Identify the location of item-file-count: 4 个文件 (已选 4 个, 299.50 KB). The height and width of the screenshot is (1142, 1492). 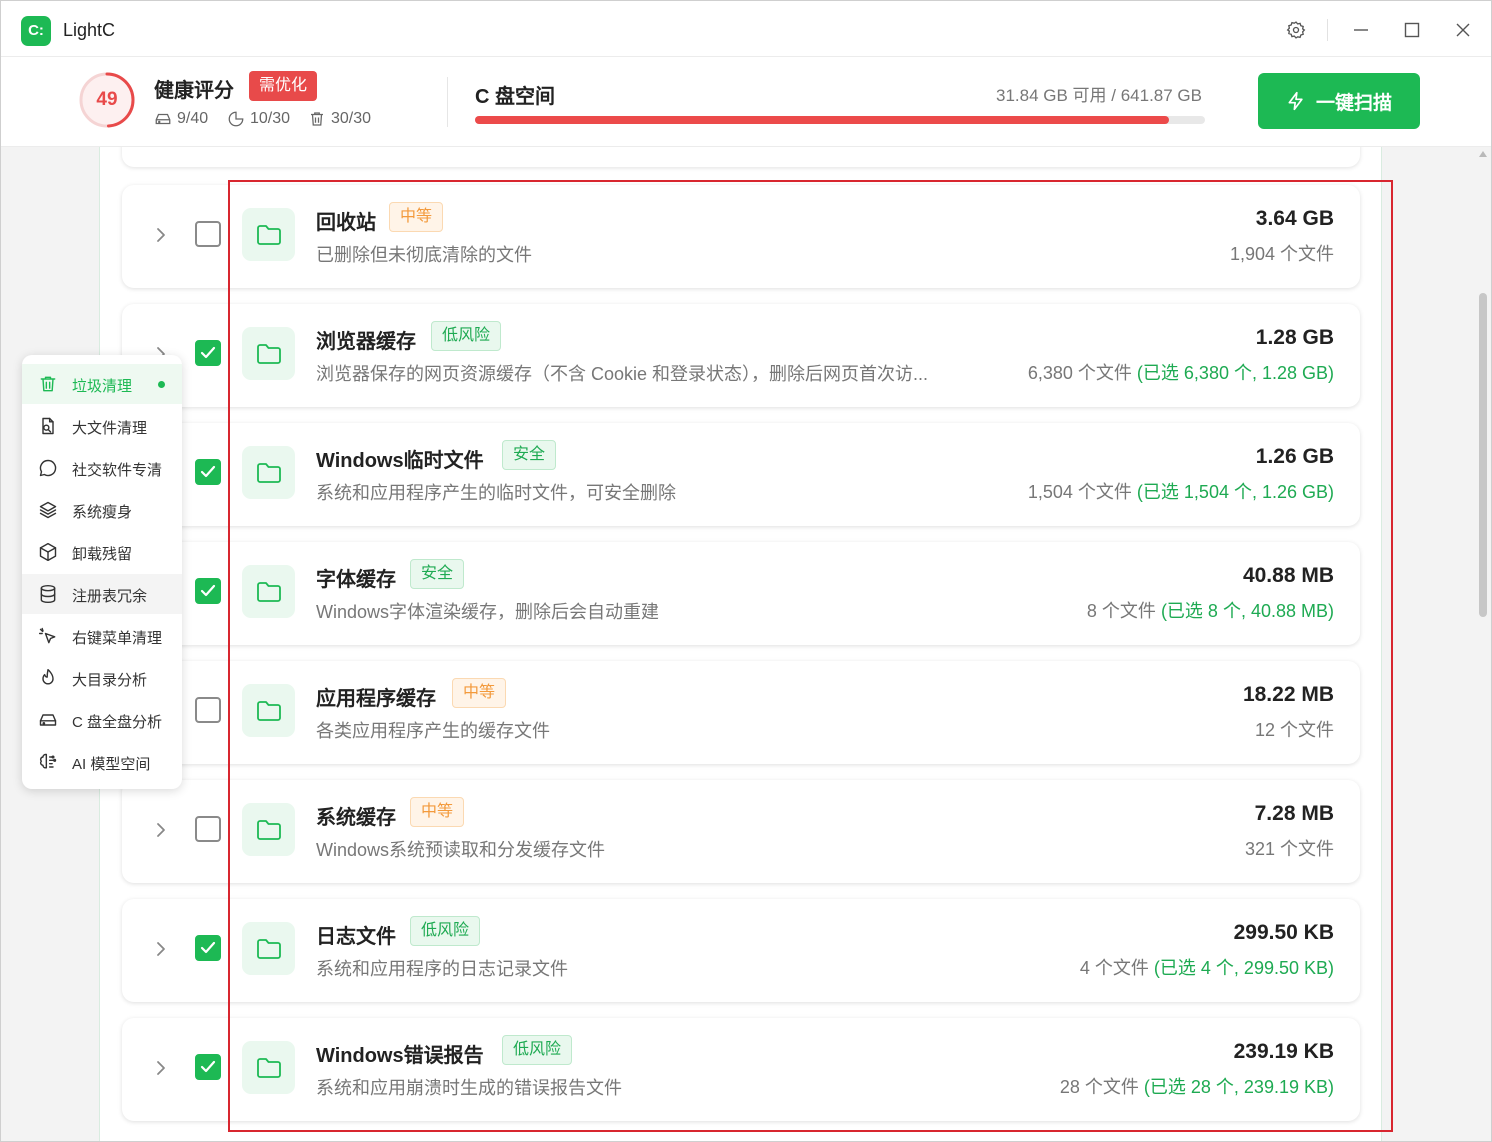
(1207, 967).